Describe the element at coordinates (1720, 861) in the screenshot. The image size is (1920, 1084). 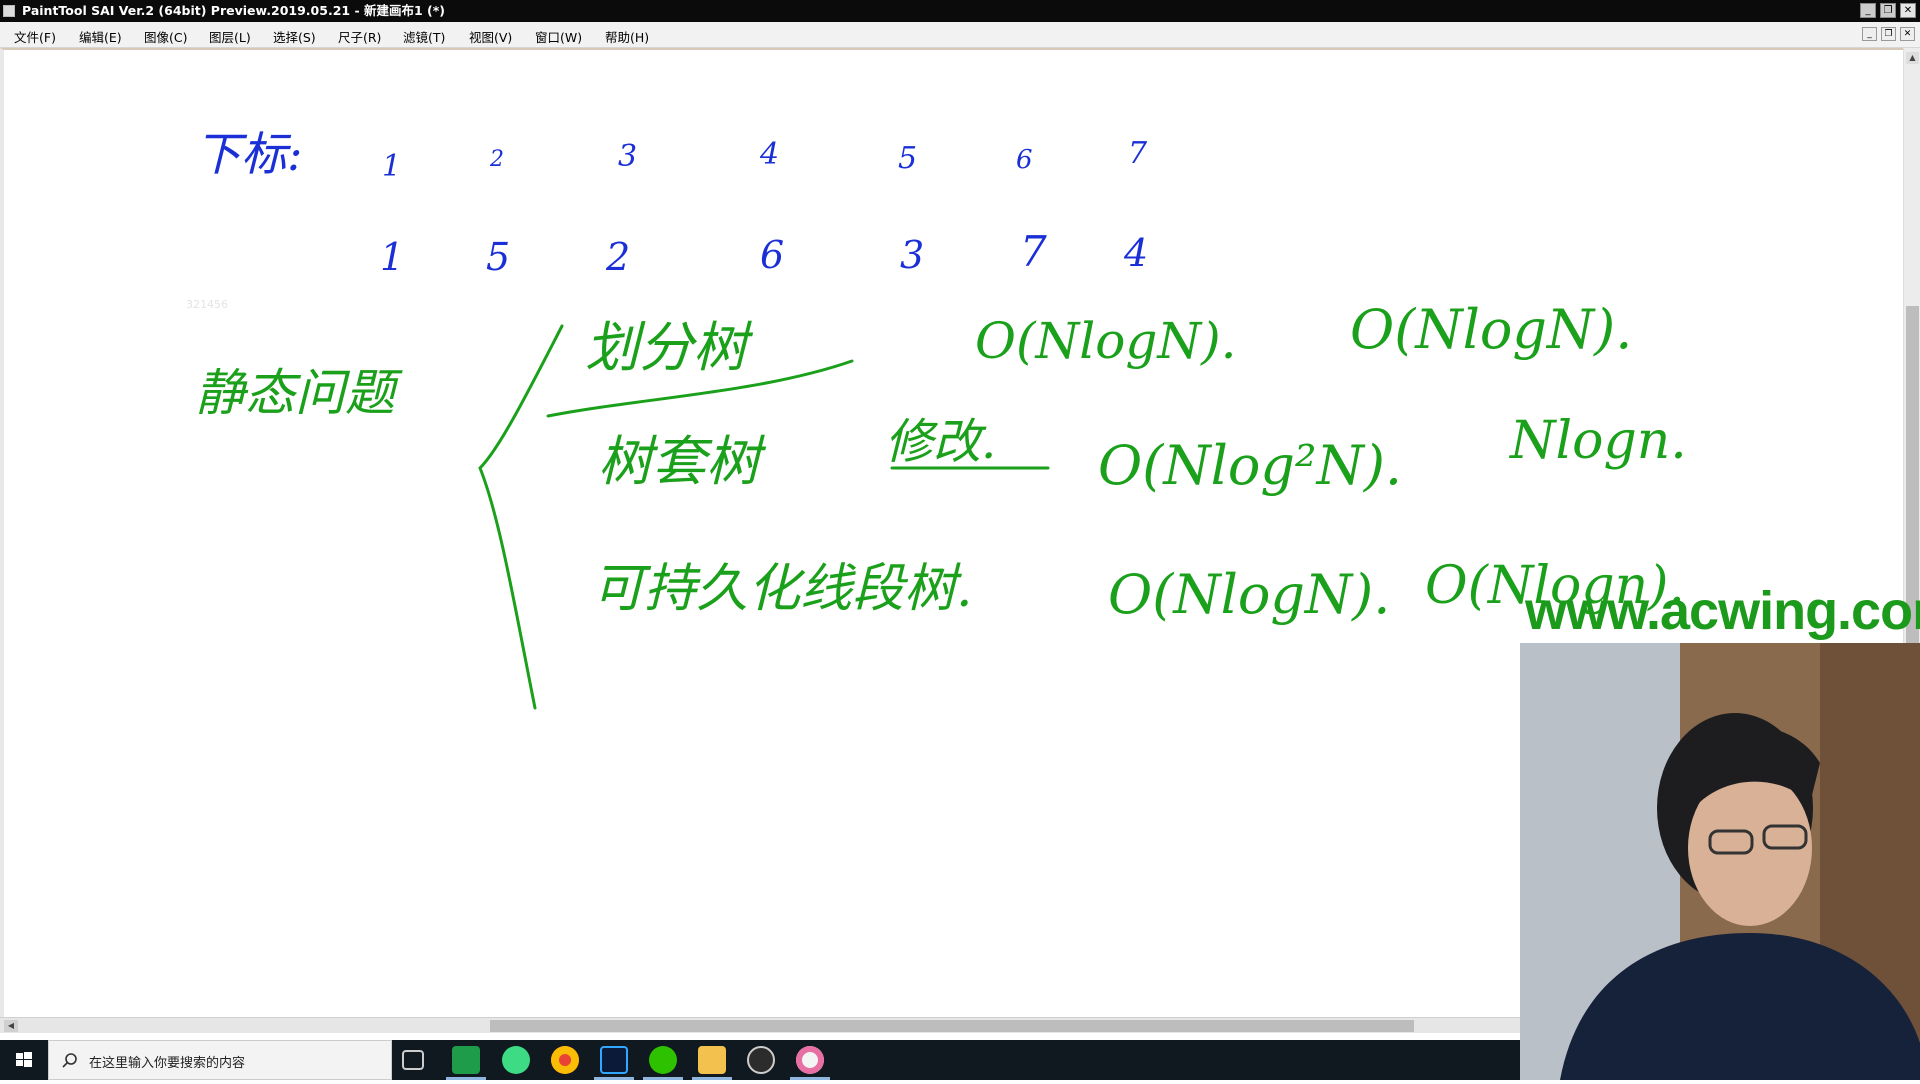
I see `webcam-overlay` at that location.